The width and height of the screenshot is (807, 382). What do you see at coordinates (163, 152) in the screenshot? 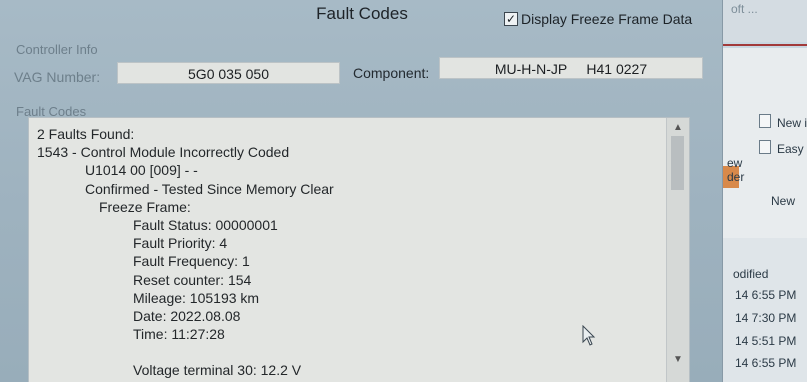
I see `fault-title: 1543 - Control Module Incorrectly Coded` at bounding box center [163, 152].